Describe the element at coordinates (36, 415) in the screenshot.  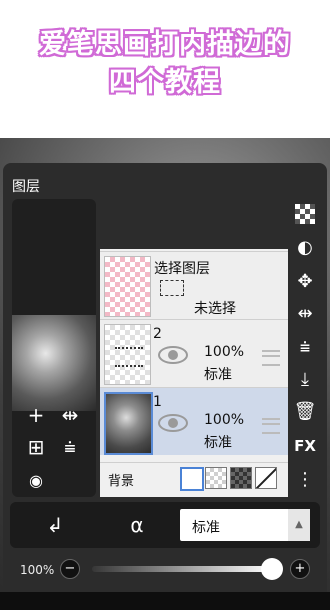
I see `add-layer-button: +` at that location.